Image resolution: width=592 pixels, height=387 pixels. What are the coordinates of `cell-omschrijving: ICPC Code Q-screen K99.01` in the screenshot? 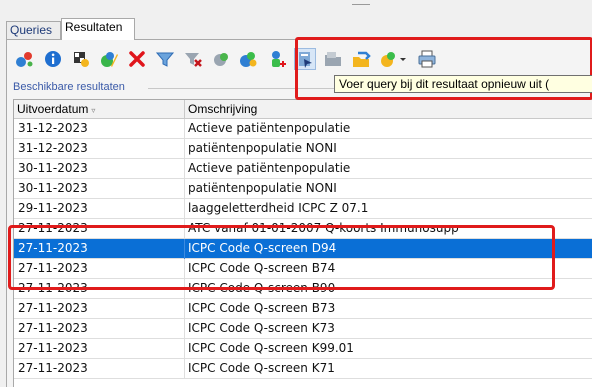 It's located at (271, 348).